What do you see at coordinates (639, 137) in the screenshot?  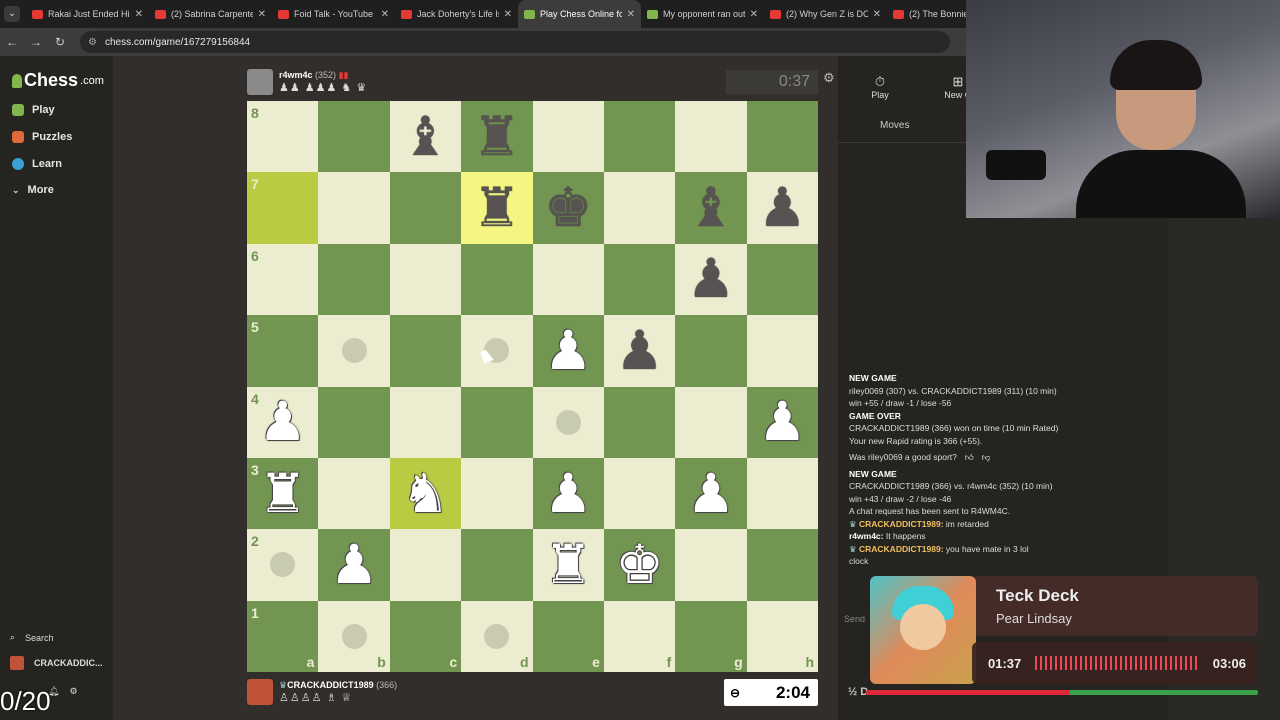 I see `square-f8` at bounding box center [639, 137].